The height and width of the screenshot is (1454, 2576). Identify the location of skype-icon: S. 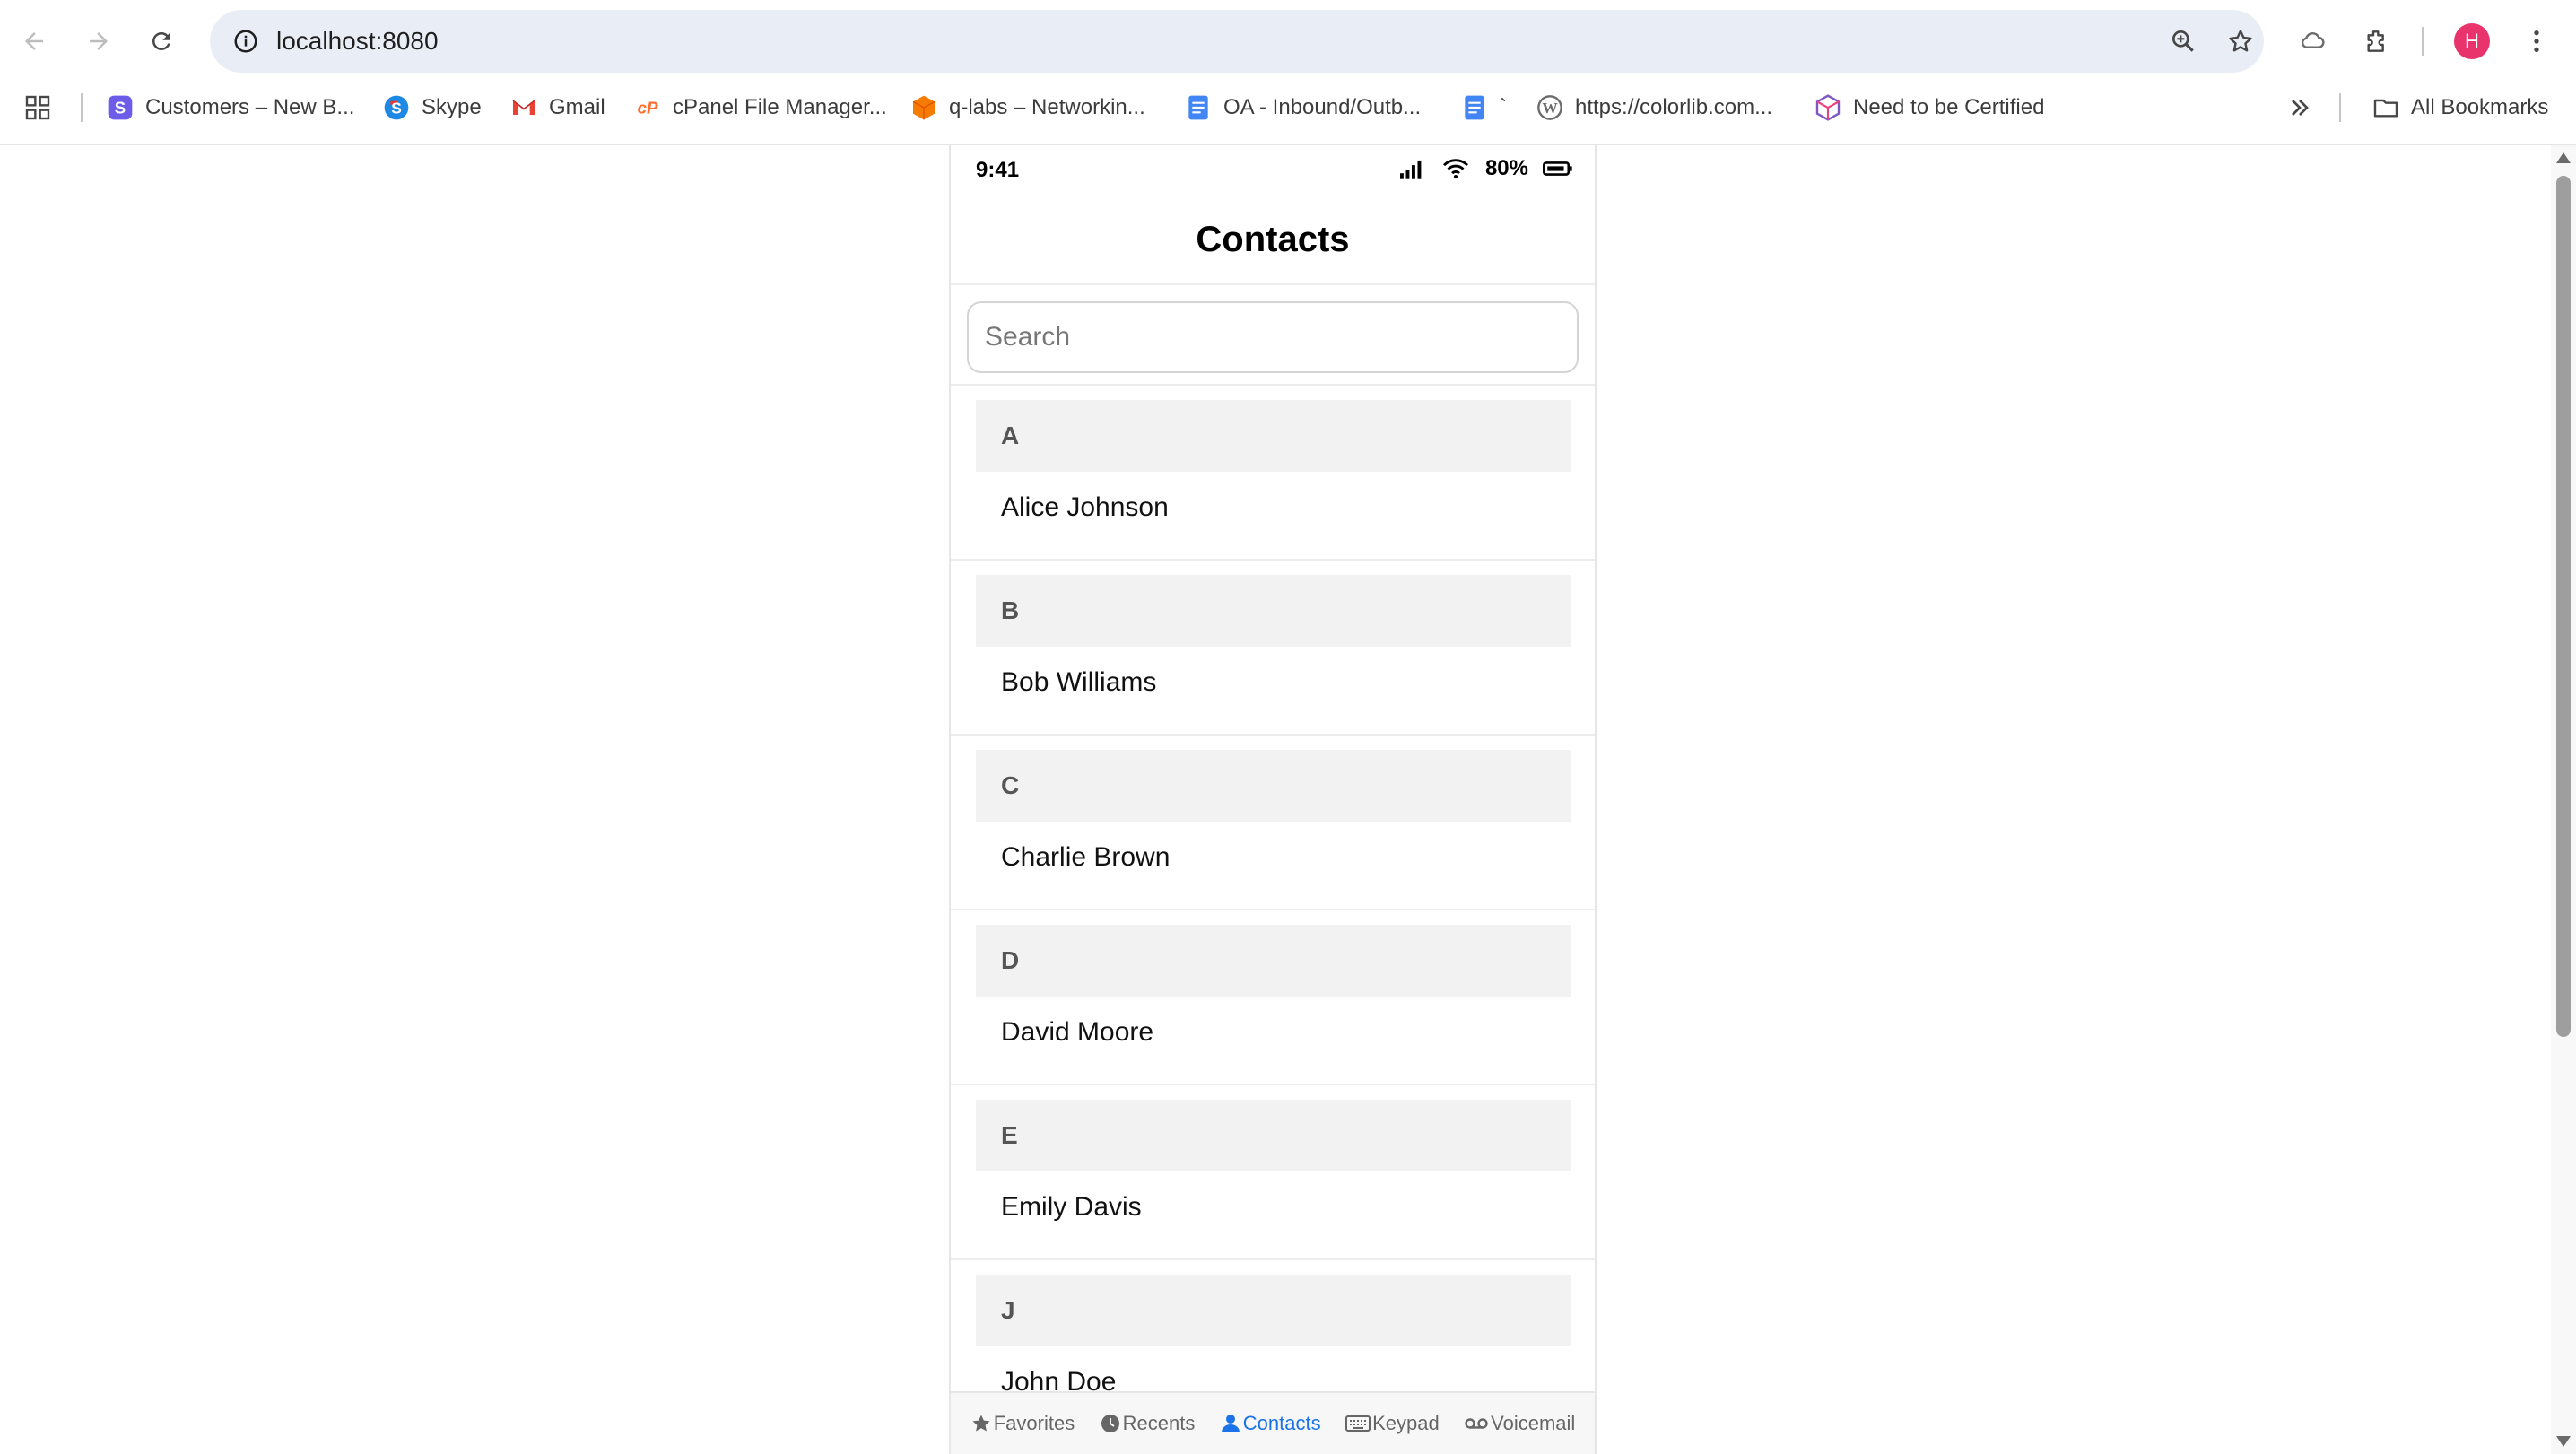
(396, 107).